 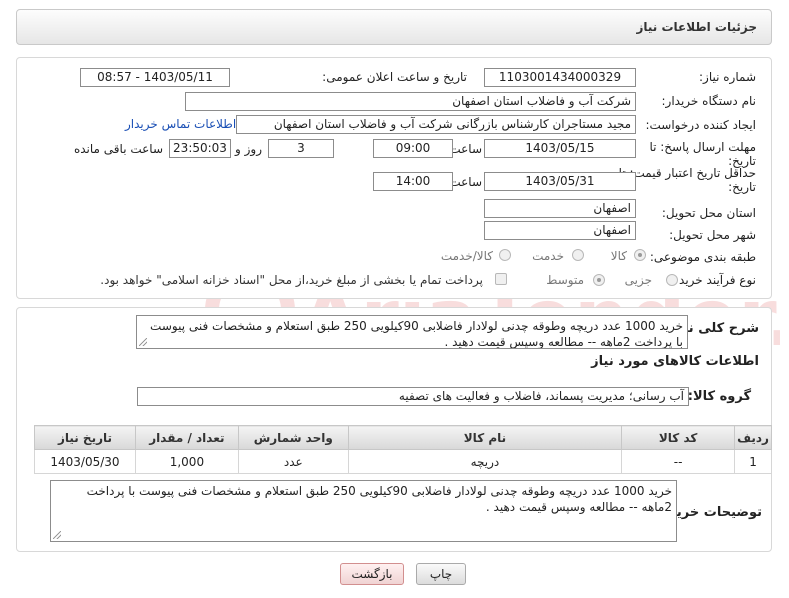 What do you see at coordinates (702, 257) in the screenshot?
I see `category-label: طبقه بندی موضوعی:` at bounding box center [702, 257].